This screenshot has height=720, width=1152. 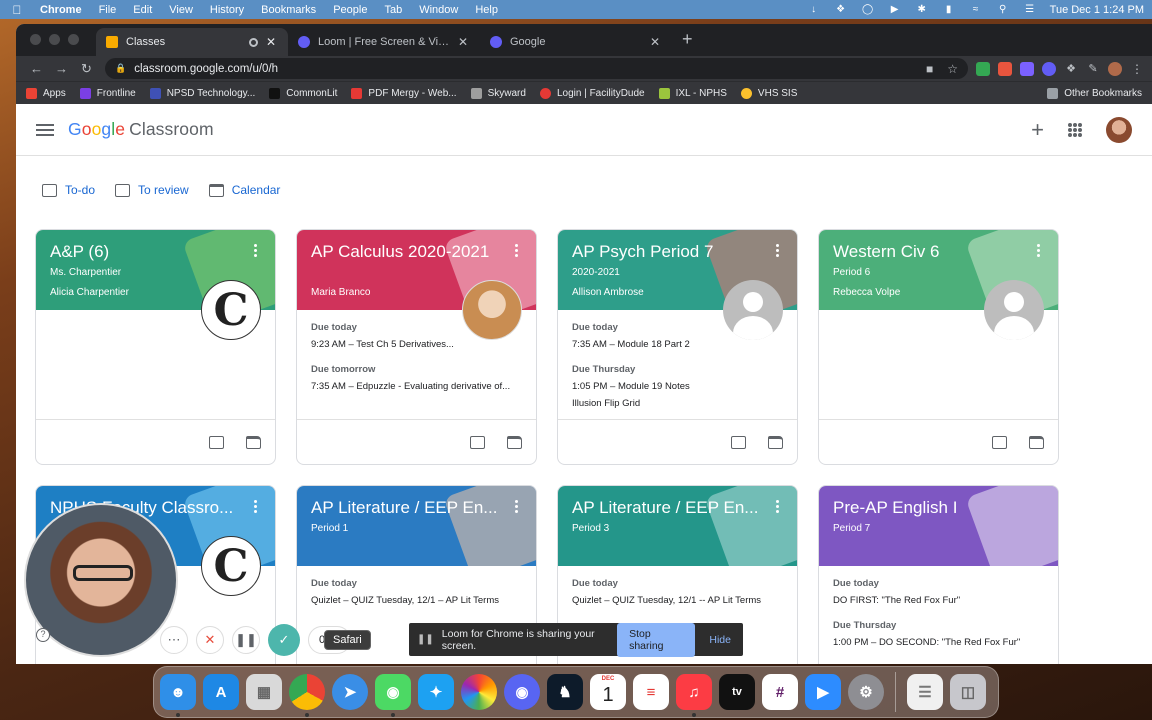 I want to click on spotlight-icon: ⚲, so click(x=1003, y=9).